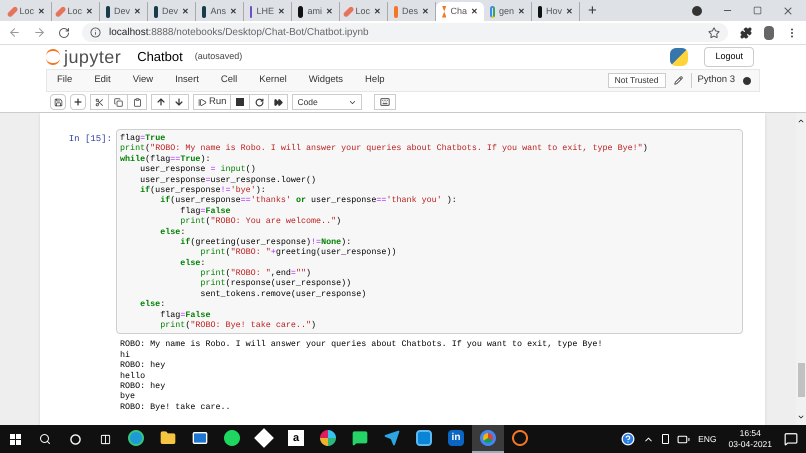  What do you see at coordinates (712, 80) in the screenshot?
I see `kernel-name: Python 3` at bounding box center [712, 80].